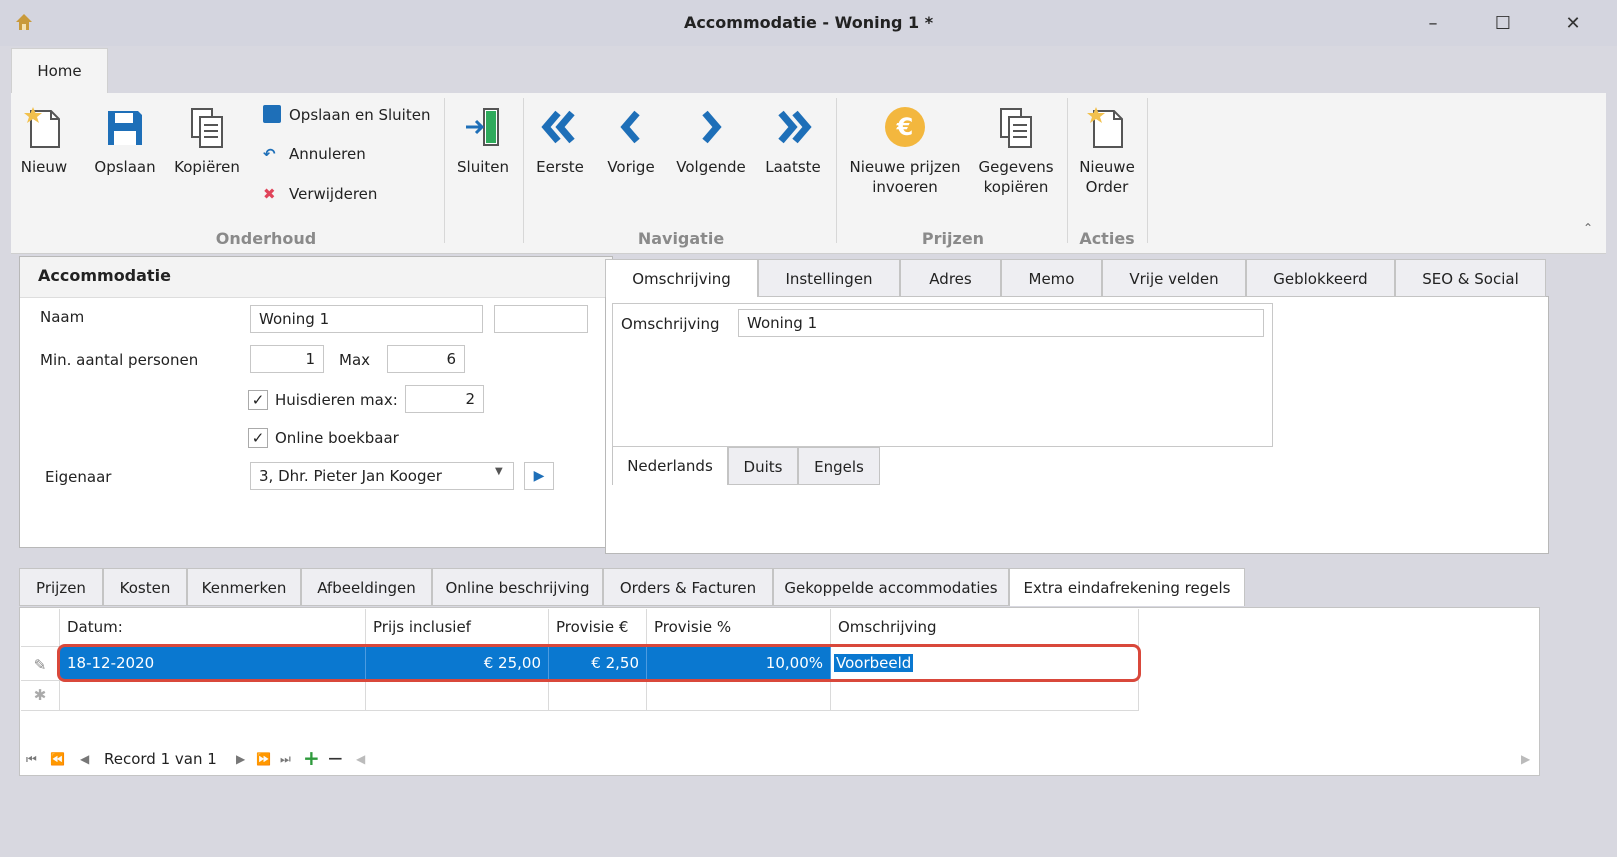 The height and width of the screenshot is (857, 1617). I want to click on tab-instellingen: Instellingen, so click(829, 278).